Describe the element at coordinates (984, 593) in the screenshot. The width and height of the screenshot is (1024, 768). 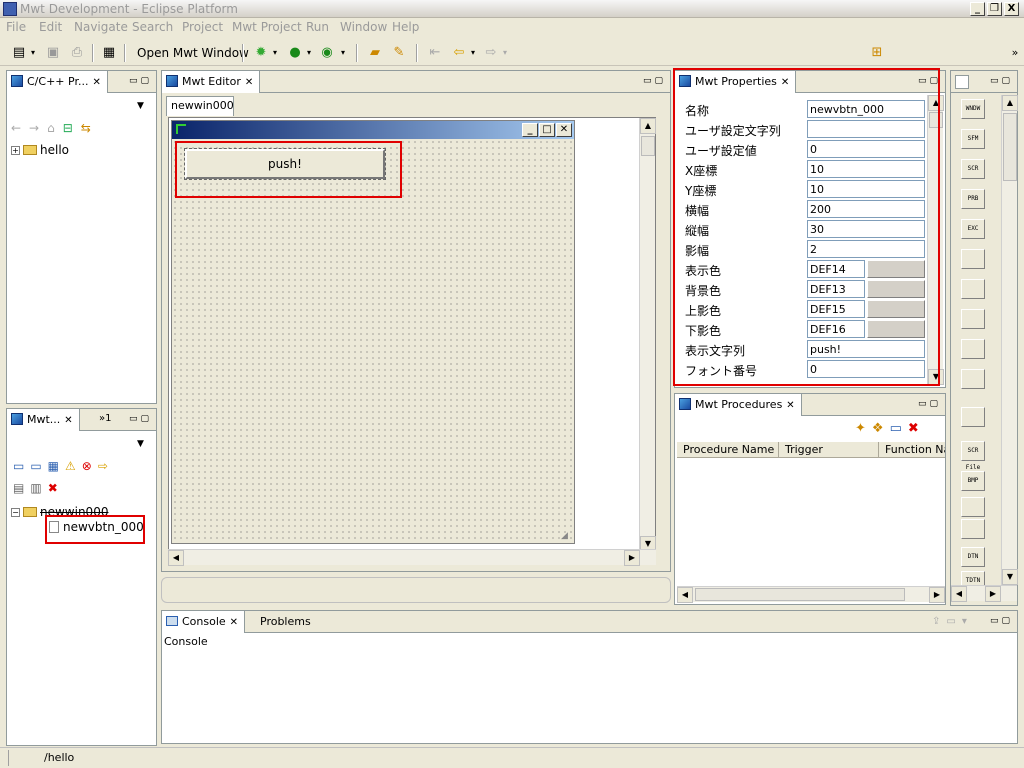
I see `palette-hscroll: ◀ ▶` at that location.